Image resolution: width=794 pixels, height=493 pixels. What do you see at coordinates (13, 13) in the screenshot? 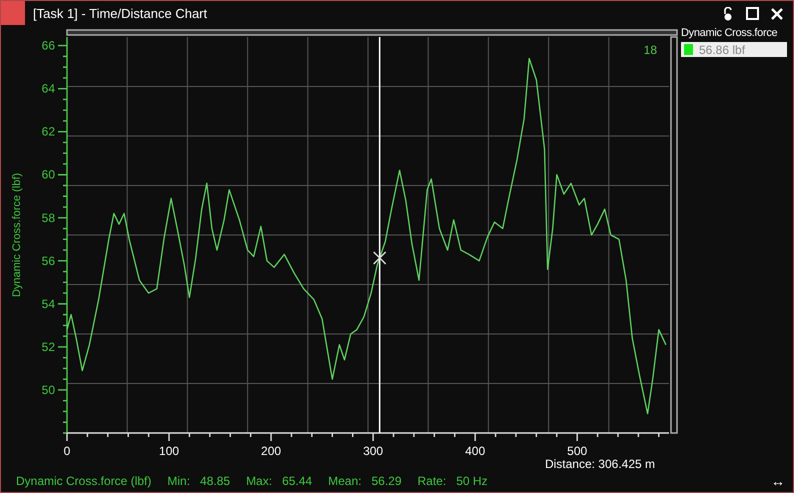
I see `app-icon` at bounding box center [13, 13].